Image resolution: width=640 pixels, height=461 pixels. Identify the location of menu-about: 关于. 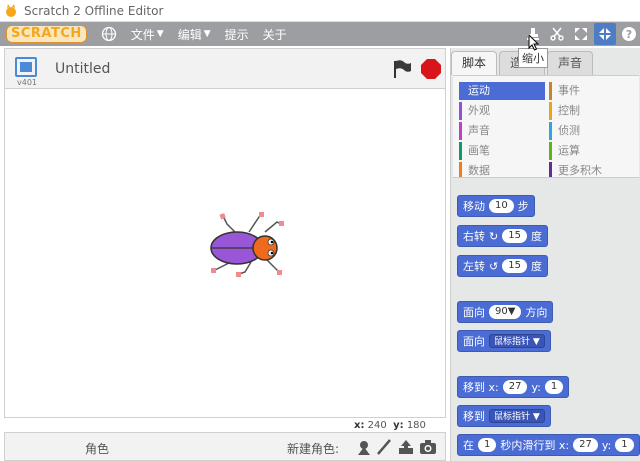
(275, 34).